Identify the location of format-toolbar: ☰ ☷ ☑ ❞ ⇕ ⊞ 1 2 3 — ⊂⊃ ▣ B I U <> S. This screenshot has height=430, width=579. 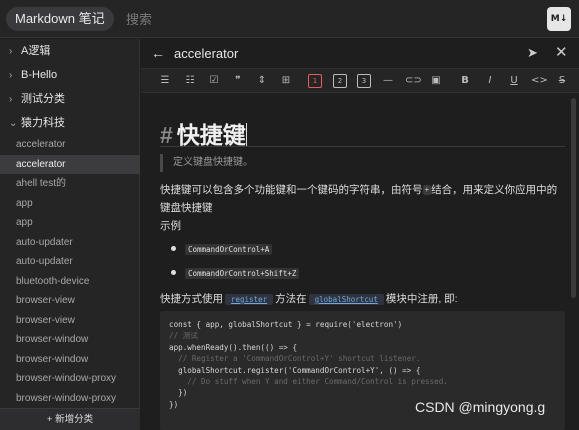
(360, 80).